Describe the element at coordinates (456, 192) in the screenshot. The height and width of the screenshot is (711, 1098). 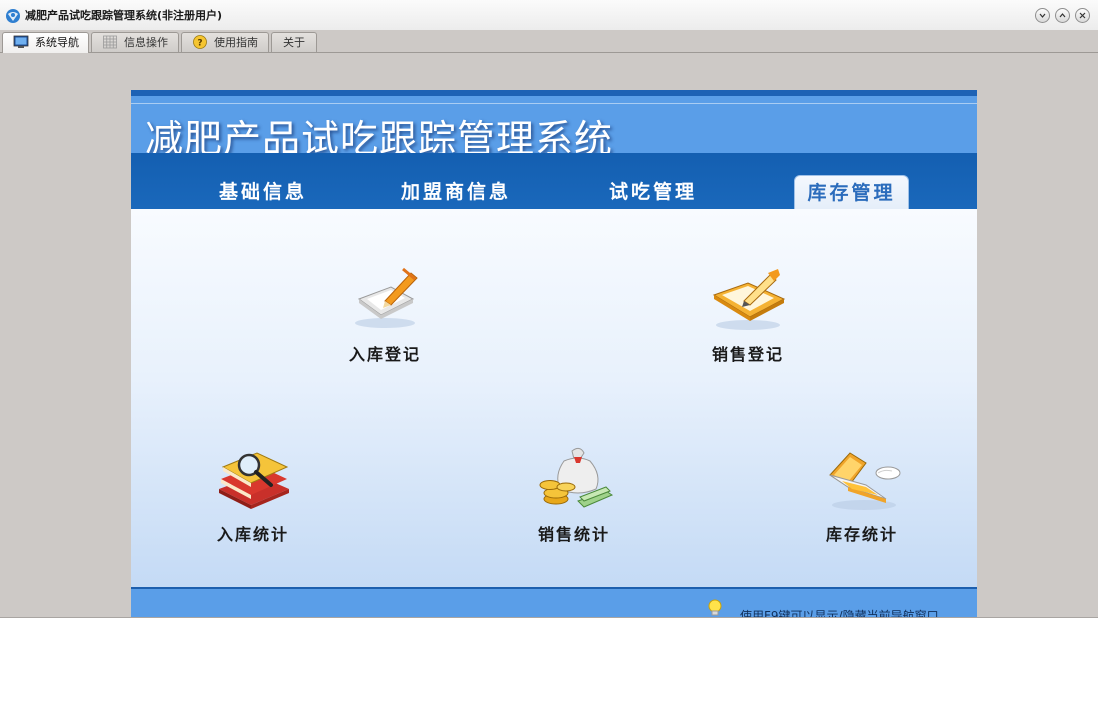
I see `nav-tab-franchisee-info: 加盟商信息` at that location.